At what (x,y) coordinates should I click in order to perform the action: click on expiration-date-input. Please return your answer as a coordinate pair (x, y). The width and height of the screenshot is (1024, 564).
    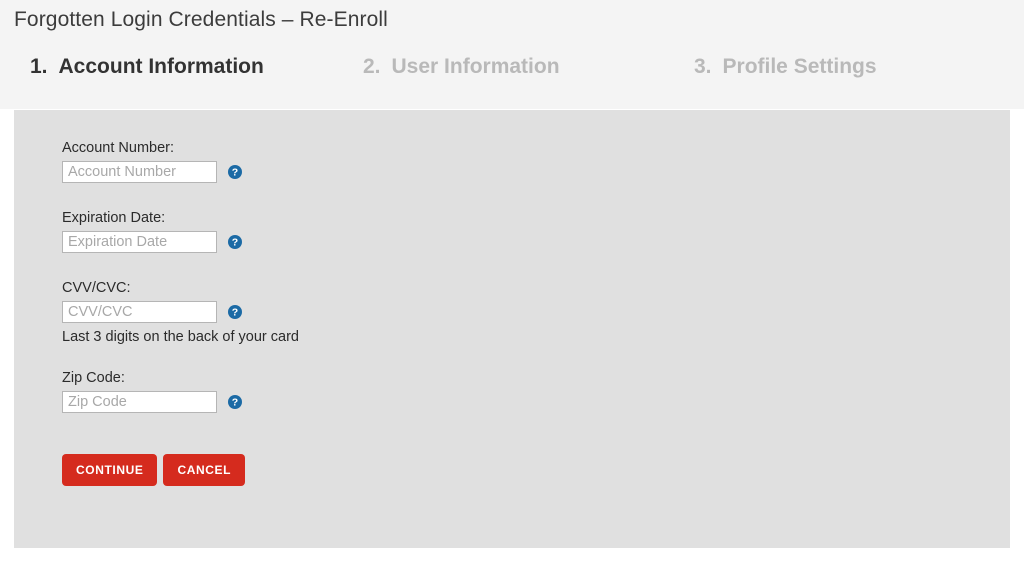
    Looking at the image, I should click on (139, 242).